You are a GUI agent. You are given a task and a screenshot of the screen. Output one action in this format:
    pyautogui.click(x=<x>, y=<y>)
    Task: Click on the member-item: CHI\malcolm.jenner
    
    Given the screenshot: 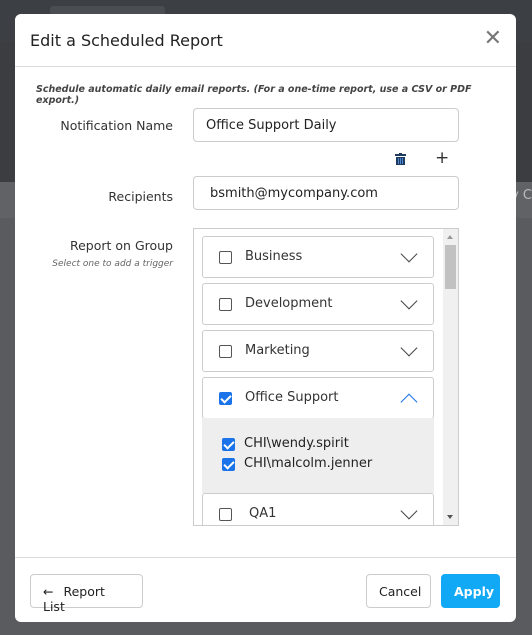 What is the action you would take?
    pyautogui.click(x=297, y=463)
    